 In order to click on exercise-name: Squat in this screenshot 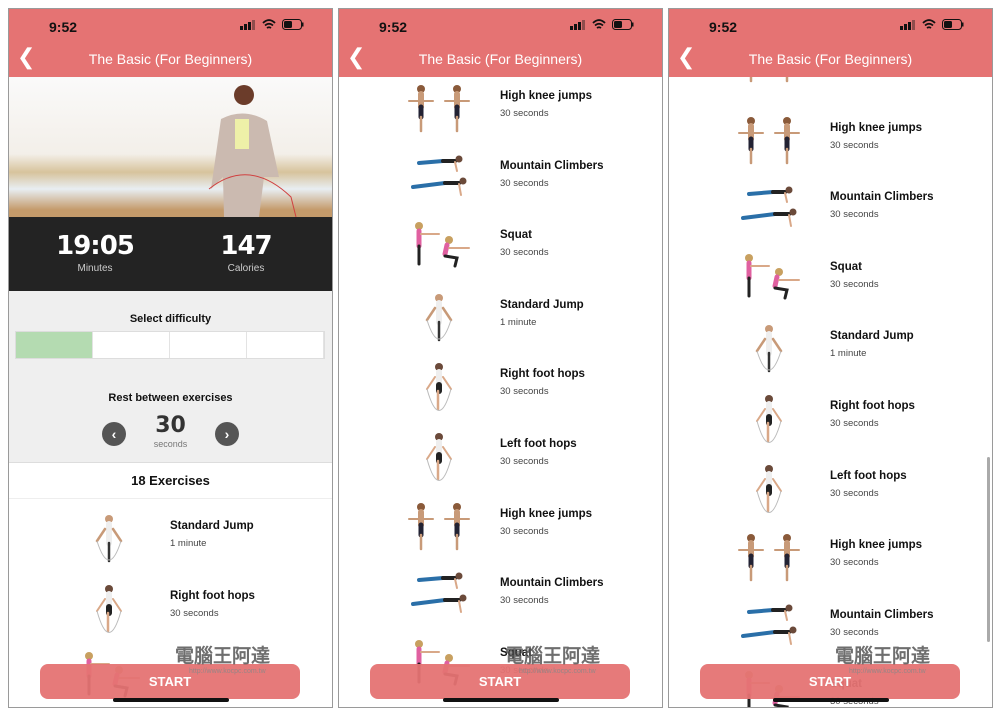, I will do `click(516, 235)`.